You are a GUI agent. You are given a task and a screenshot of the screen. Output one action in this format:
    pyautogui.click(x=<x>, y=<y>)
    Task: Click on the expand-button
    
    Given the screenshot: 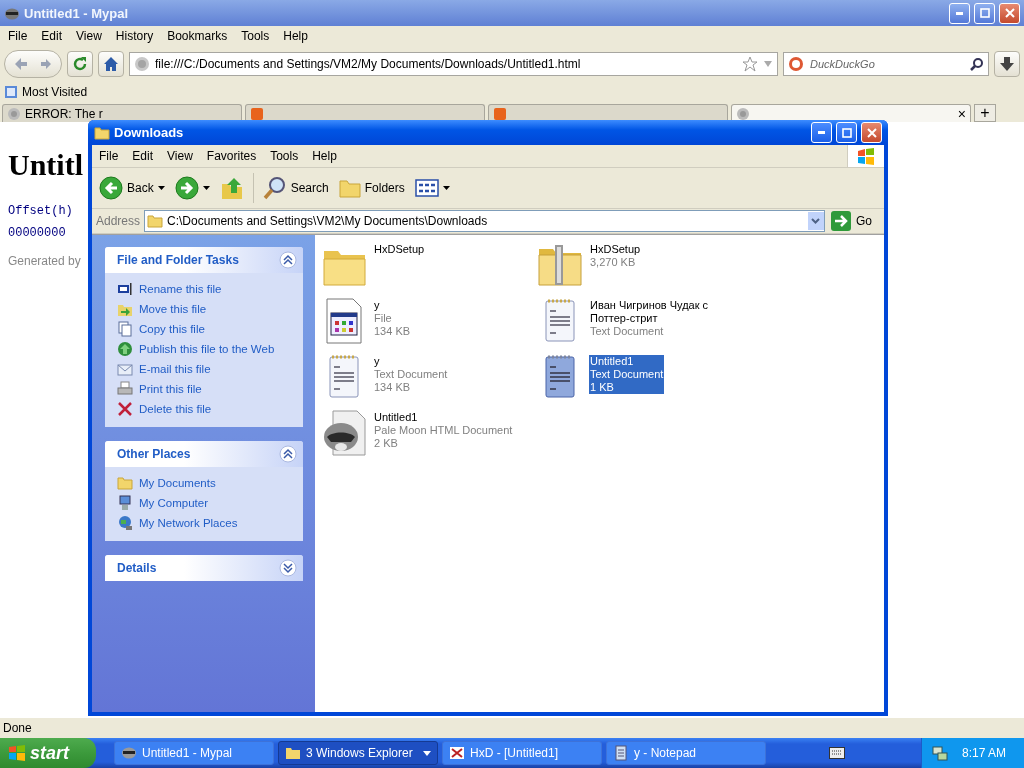 What is the action you would take?
    pyautogui.click(x=288, y=568)
    